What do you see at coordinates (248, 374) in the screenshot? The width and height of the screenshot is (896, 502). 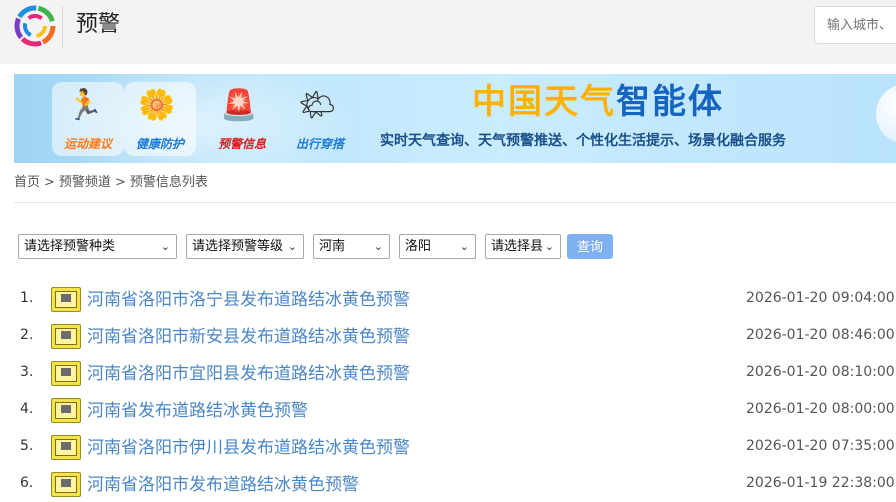 I see `alert-link: 河南省洛阳市宜阳县发布道路结冰黄色预警` at bounding box center [248, 374].